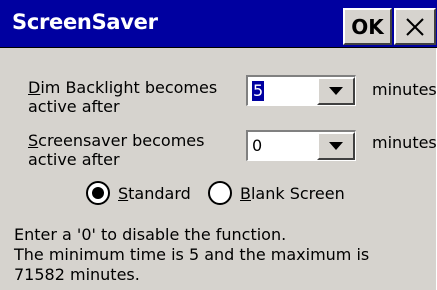  I want to click on blank-screen-radio: Blank Screen, so click(276, 193).